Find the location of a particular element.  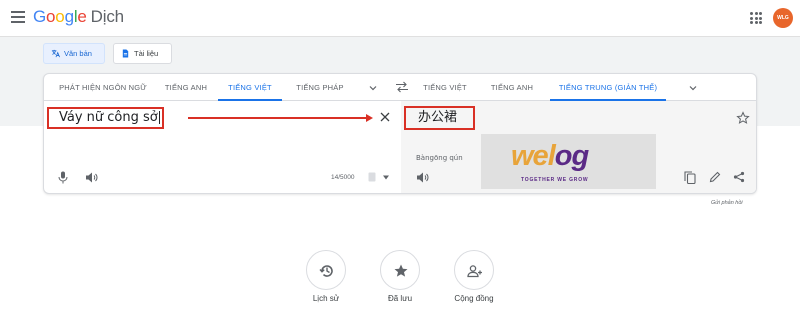

star-filled-icon is located at coordinates (401, 270).